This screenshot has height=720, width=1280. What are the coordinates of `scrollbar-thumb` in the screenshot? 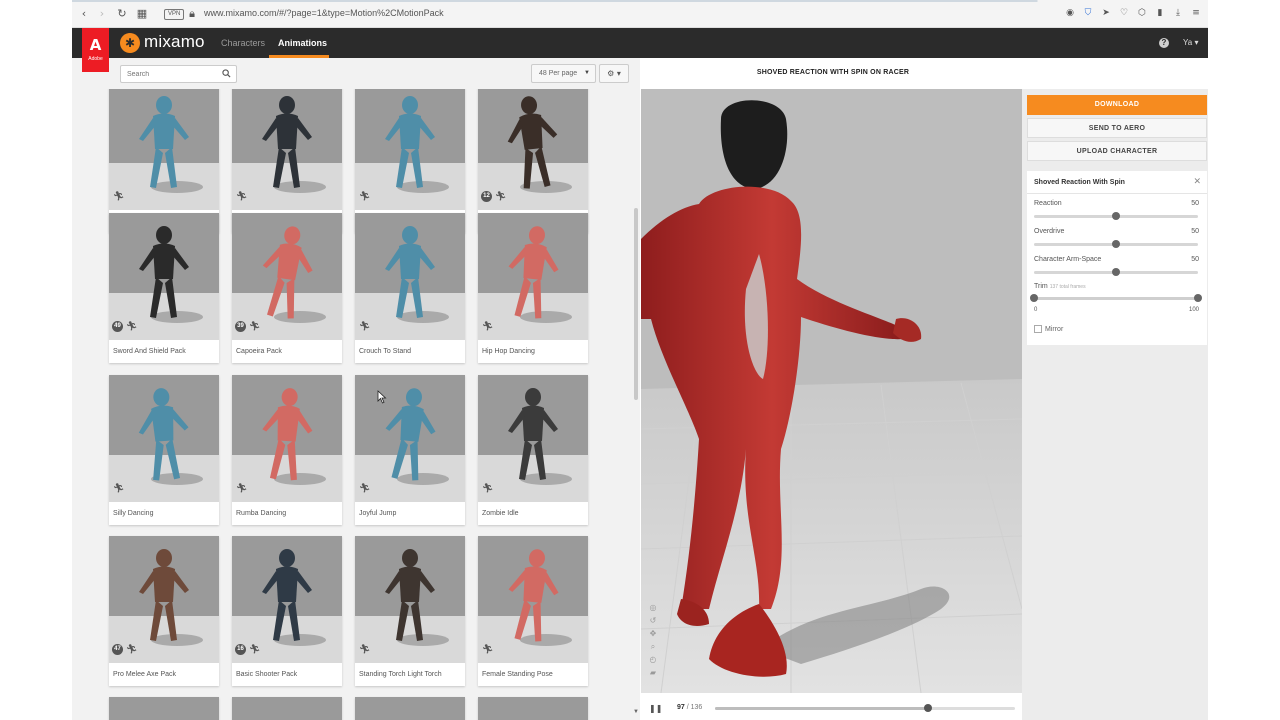 It's located at (636, 304).